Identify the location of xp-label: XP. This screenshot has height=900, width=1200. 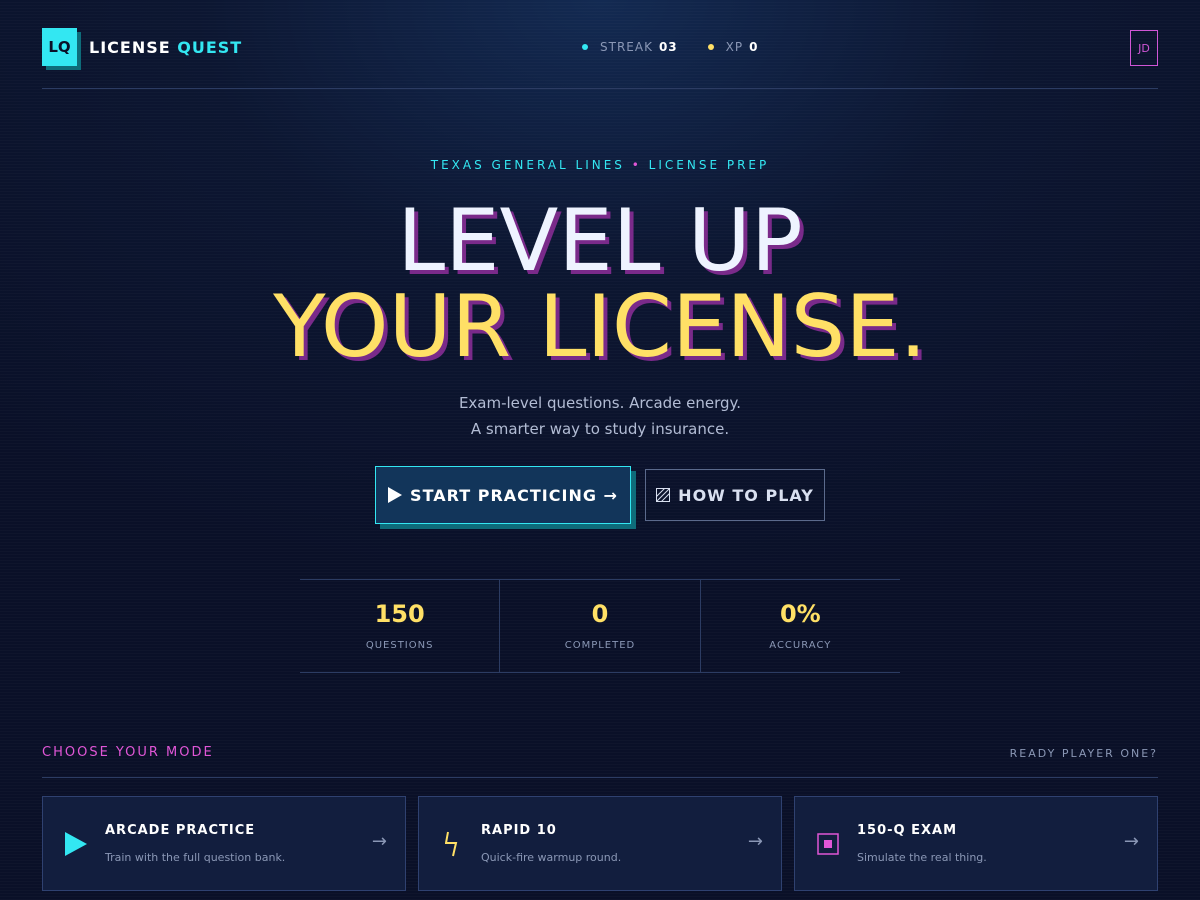
(734, 47).